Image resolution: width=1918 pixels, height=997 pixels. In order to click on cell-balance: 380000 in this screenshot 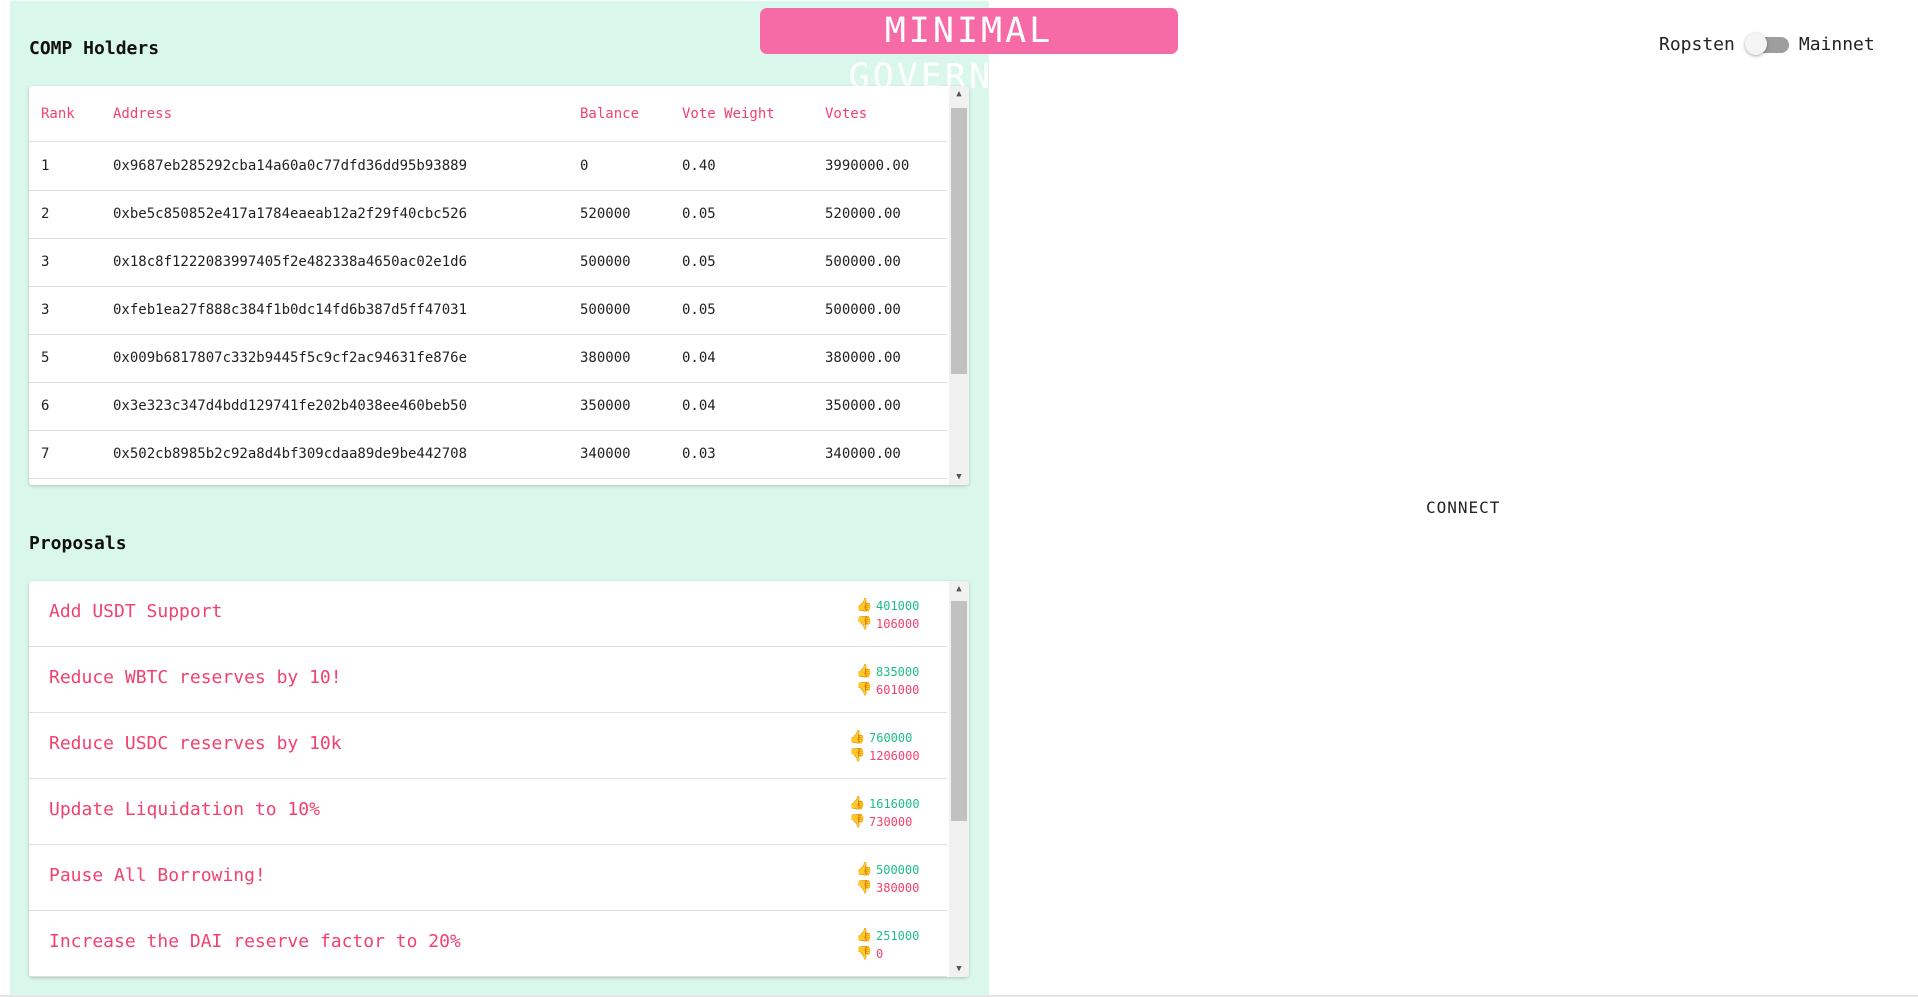, I will do `click(605, 358)`.